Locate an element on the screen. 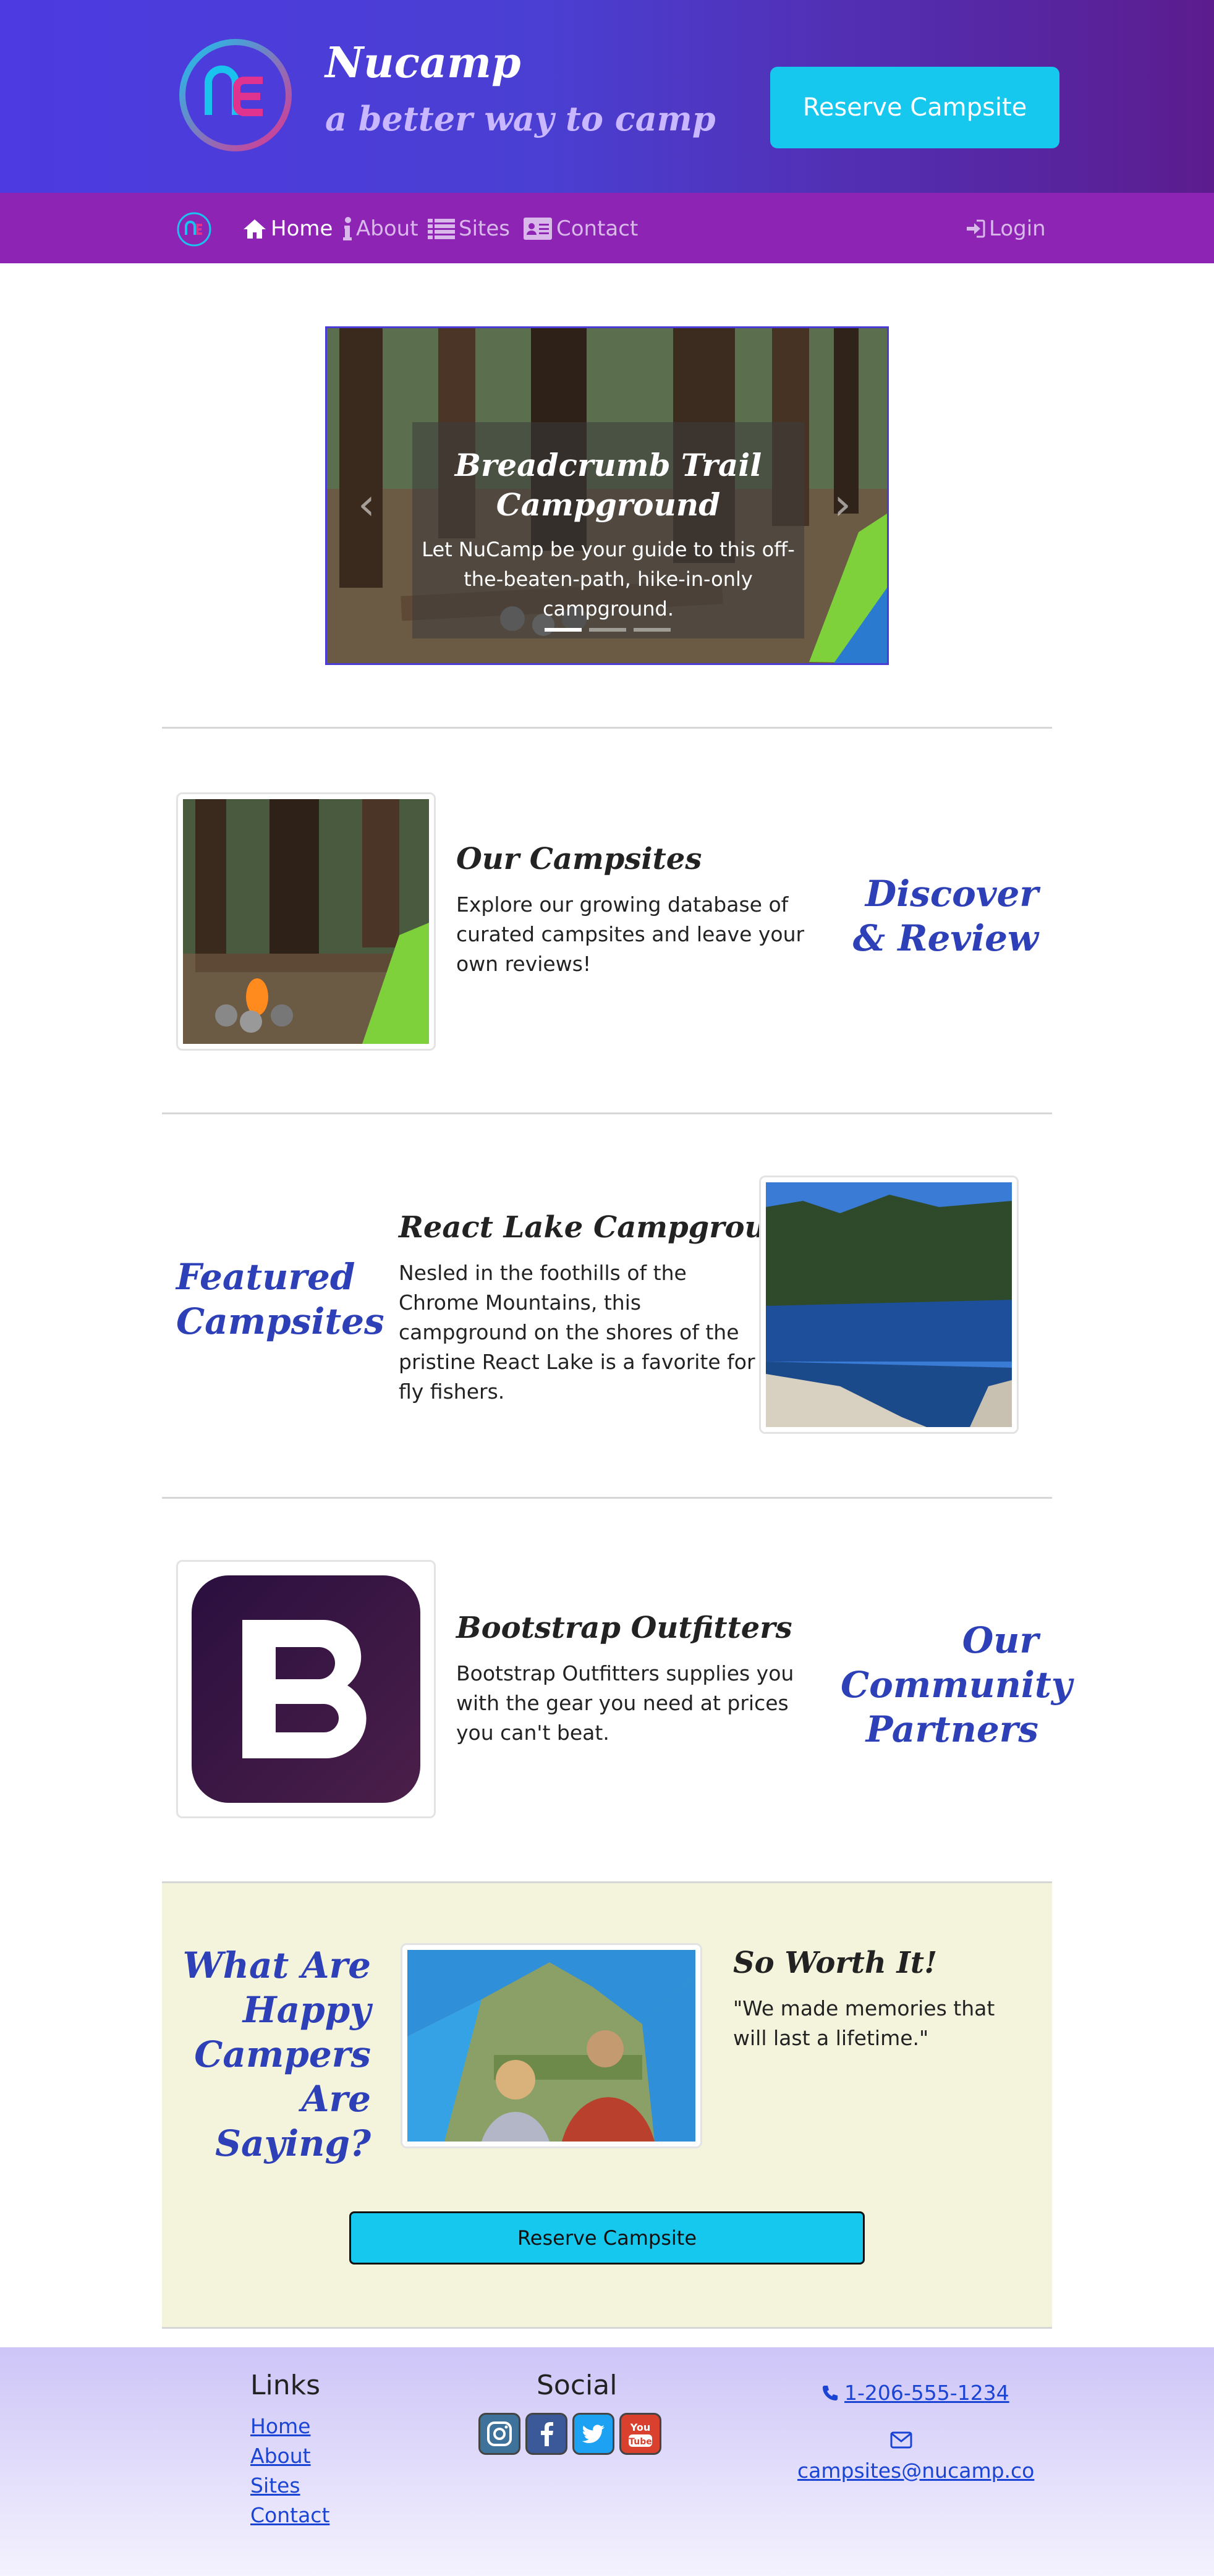 Image resolution: width=1214 pixels, height=2576 pixels. login-label: Login is located at coordinates (1017, 228).